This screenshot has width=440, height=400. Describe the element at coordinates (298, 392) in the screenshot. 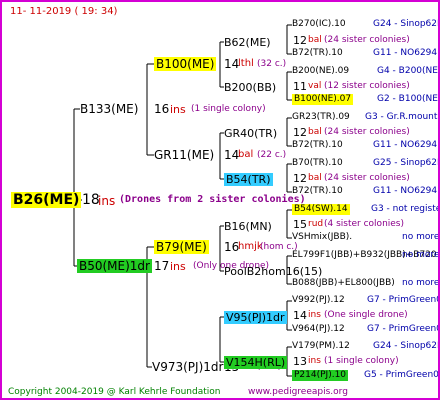

I see `website-link: www.pedigreeapis.org` at that location.